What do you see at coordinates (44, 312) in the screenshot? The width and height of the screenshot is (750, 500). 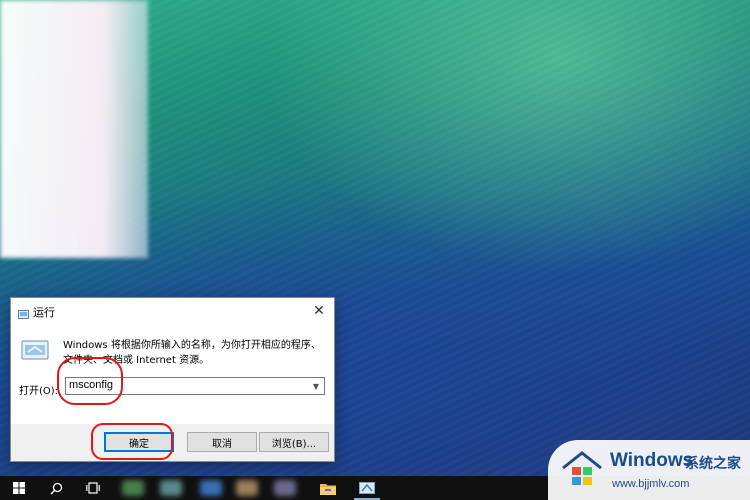 I see `dialog-title: 运行` at bounding box center [44, 312].